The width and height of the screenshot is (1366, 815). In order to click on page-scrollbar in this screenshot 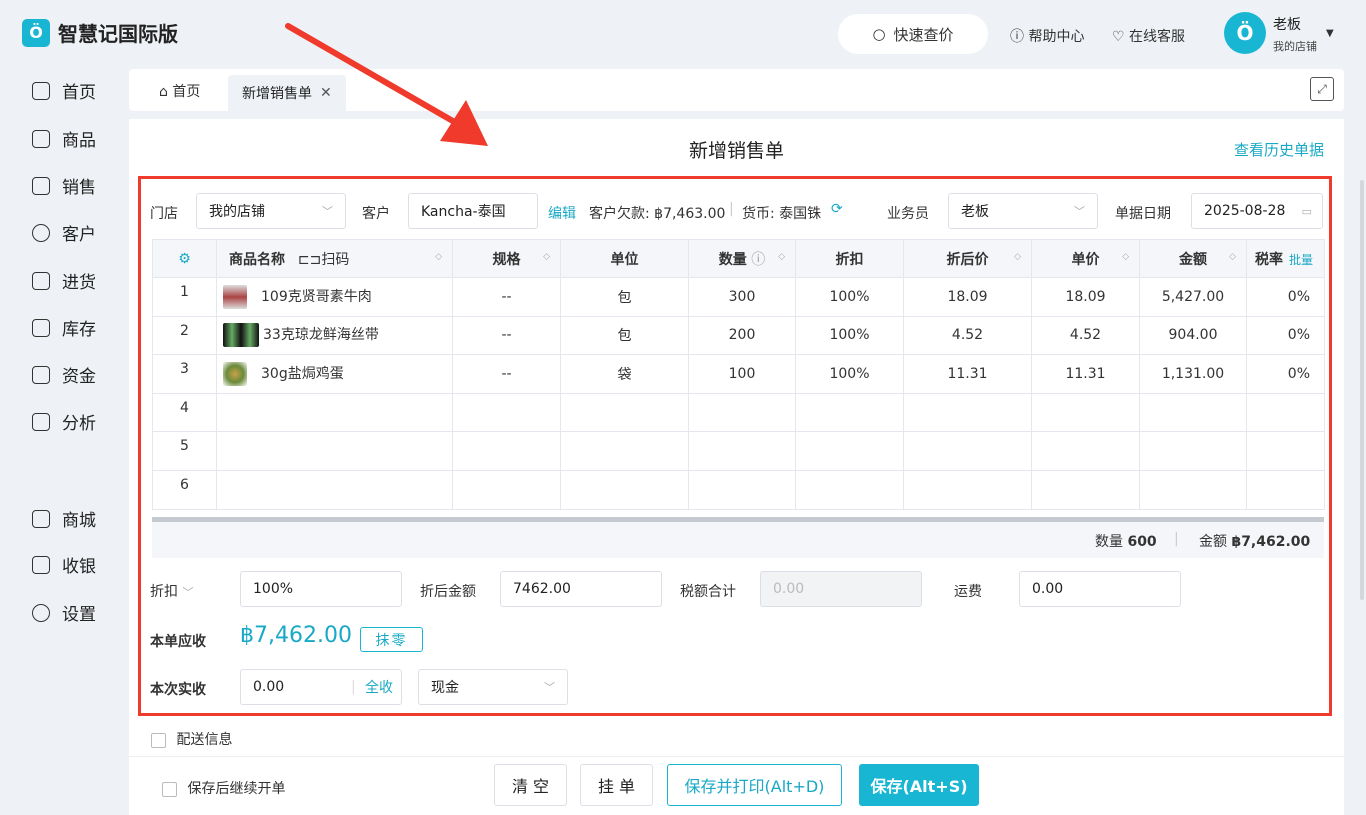, I will do `click(1362, 390)`.